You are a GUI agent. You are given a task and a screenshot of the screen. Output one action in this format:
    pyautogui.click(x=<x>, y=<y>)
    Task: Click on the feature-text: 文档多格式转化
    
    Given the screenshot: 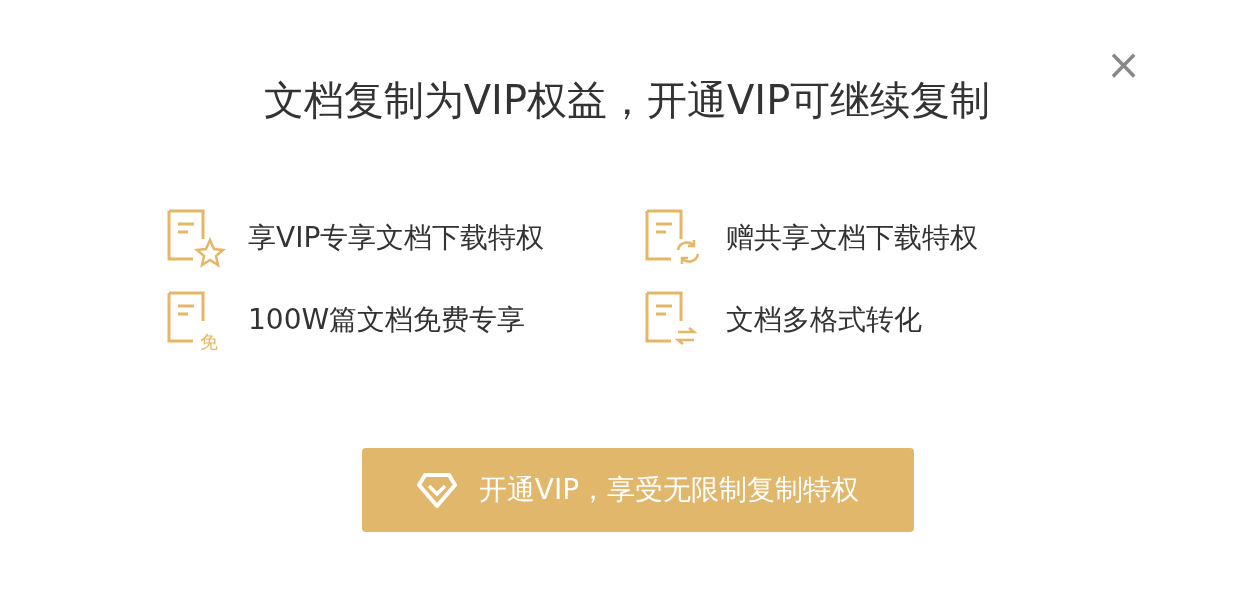 What is the action you would take?
    pyautogui.click(x=824, y=320)
    